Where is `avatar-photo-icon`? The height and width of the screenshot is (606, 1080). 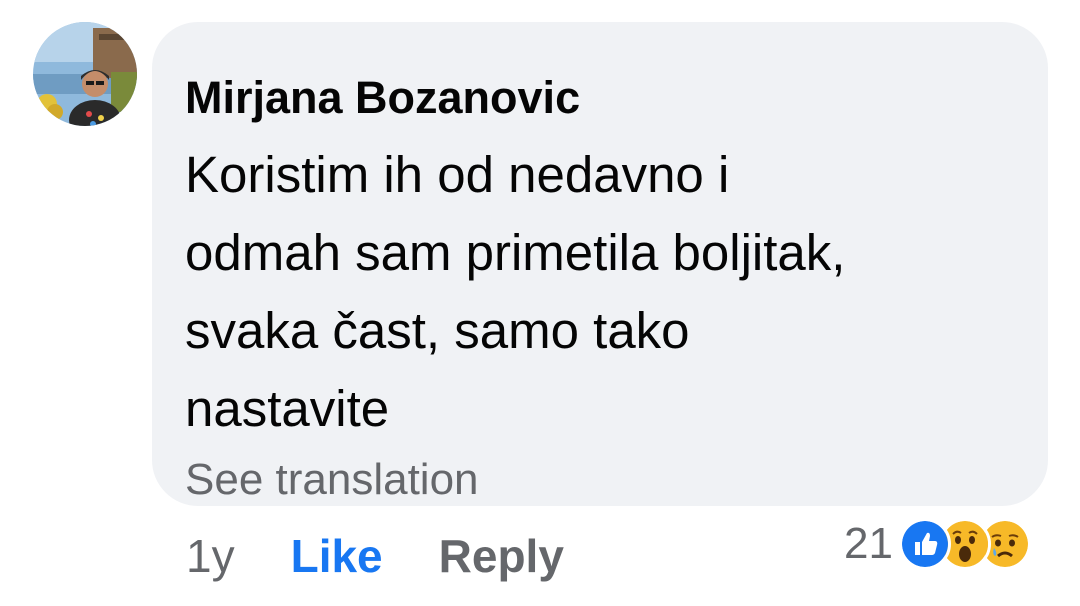
avatar-photo-icon is located at coordinates (85, 74).